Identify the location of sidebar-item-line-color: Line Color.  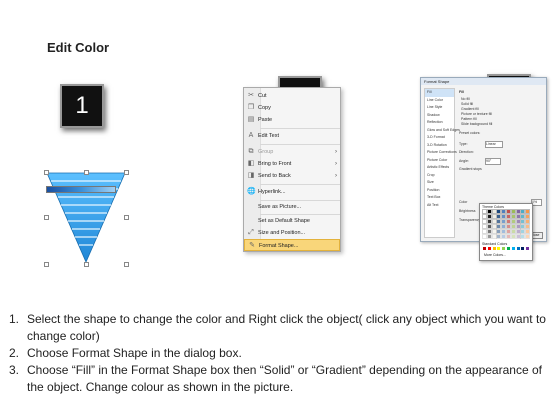
(439, 101).